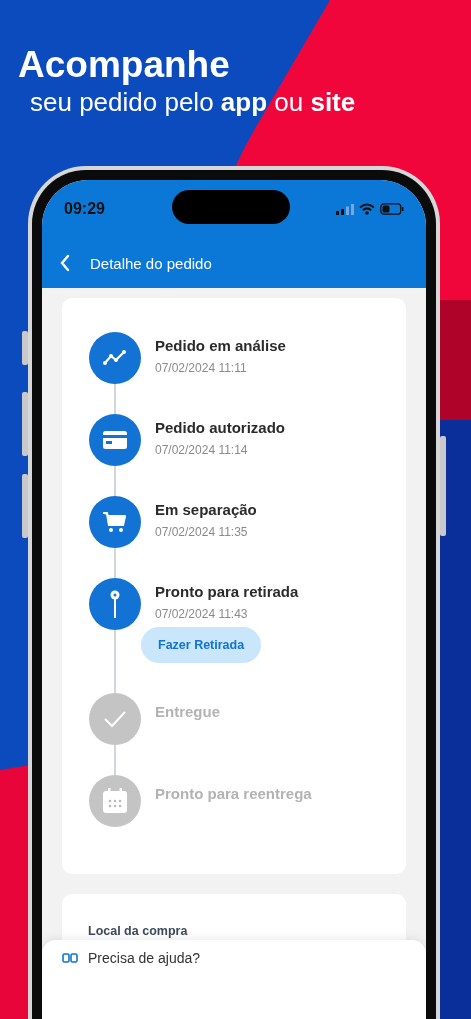  What do you see at coordinates (392, 209) in the screenshot?
I see `battery-icon` at bounding box center [392, 209].